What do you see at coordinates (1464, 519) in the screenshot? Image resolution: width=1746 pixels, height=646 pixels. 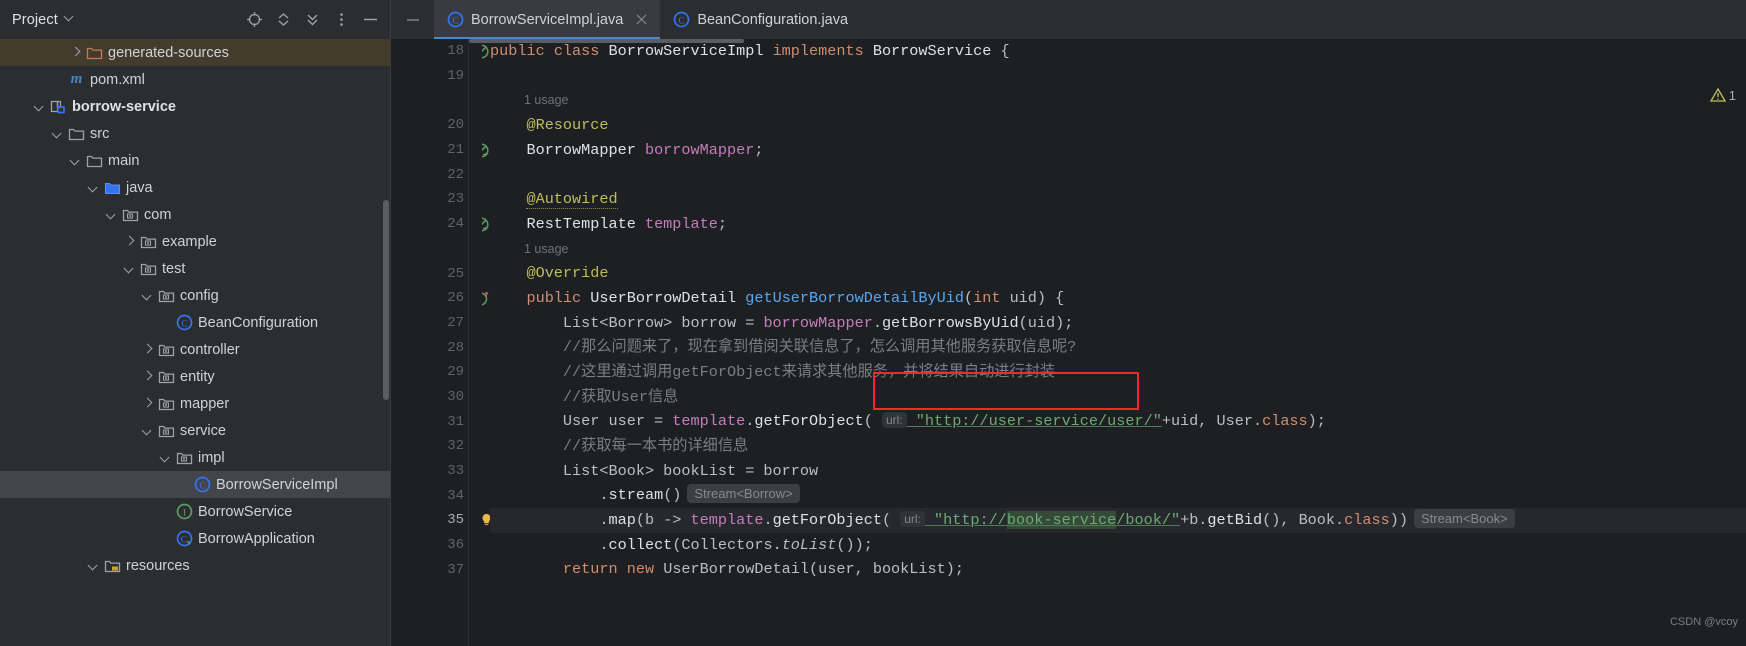 I see `type-hint: Stream<Book>` at bounding box center [1464, 519].